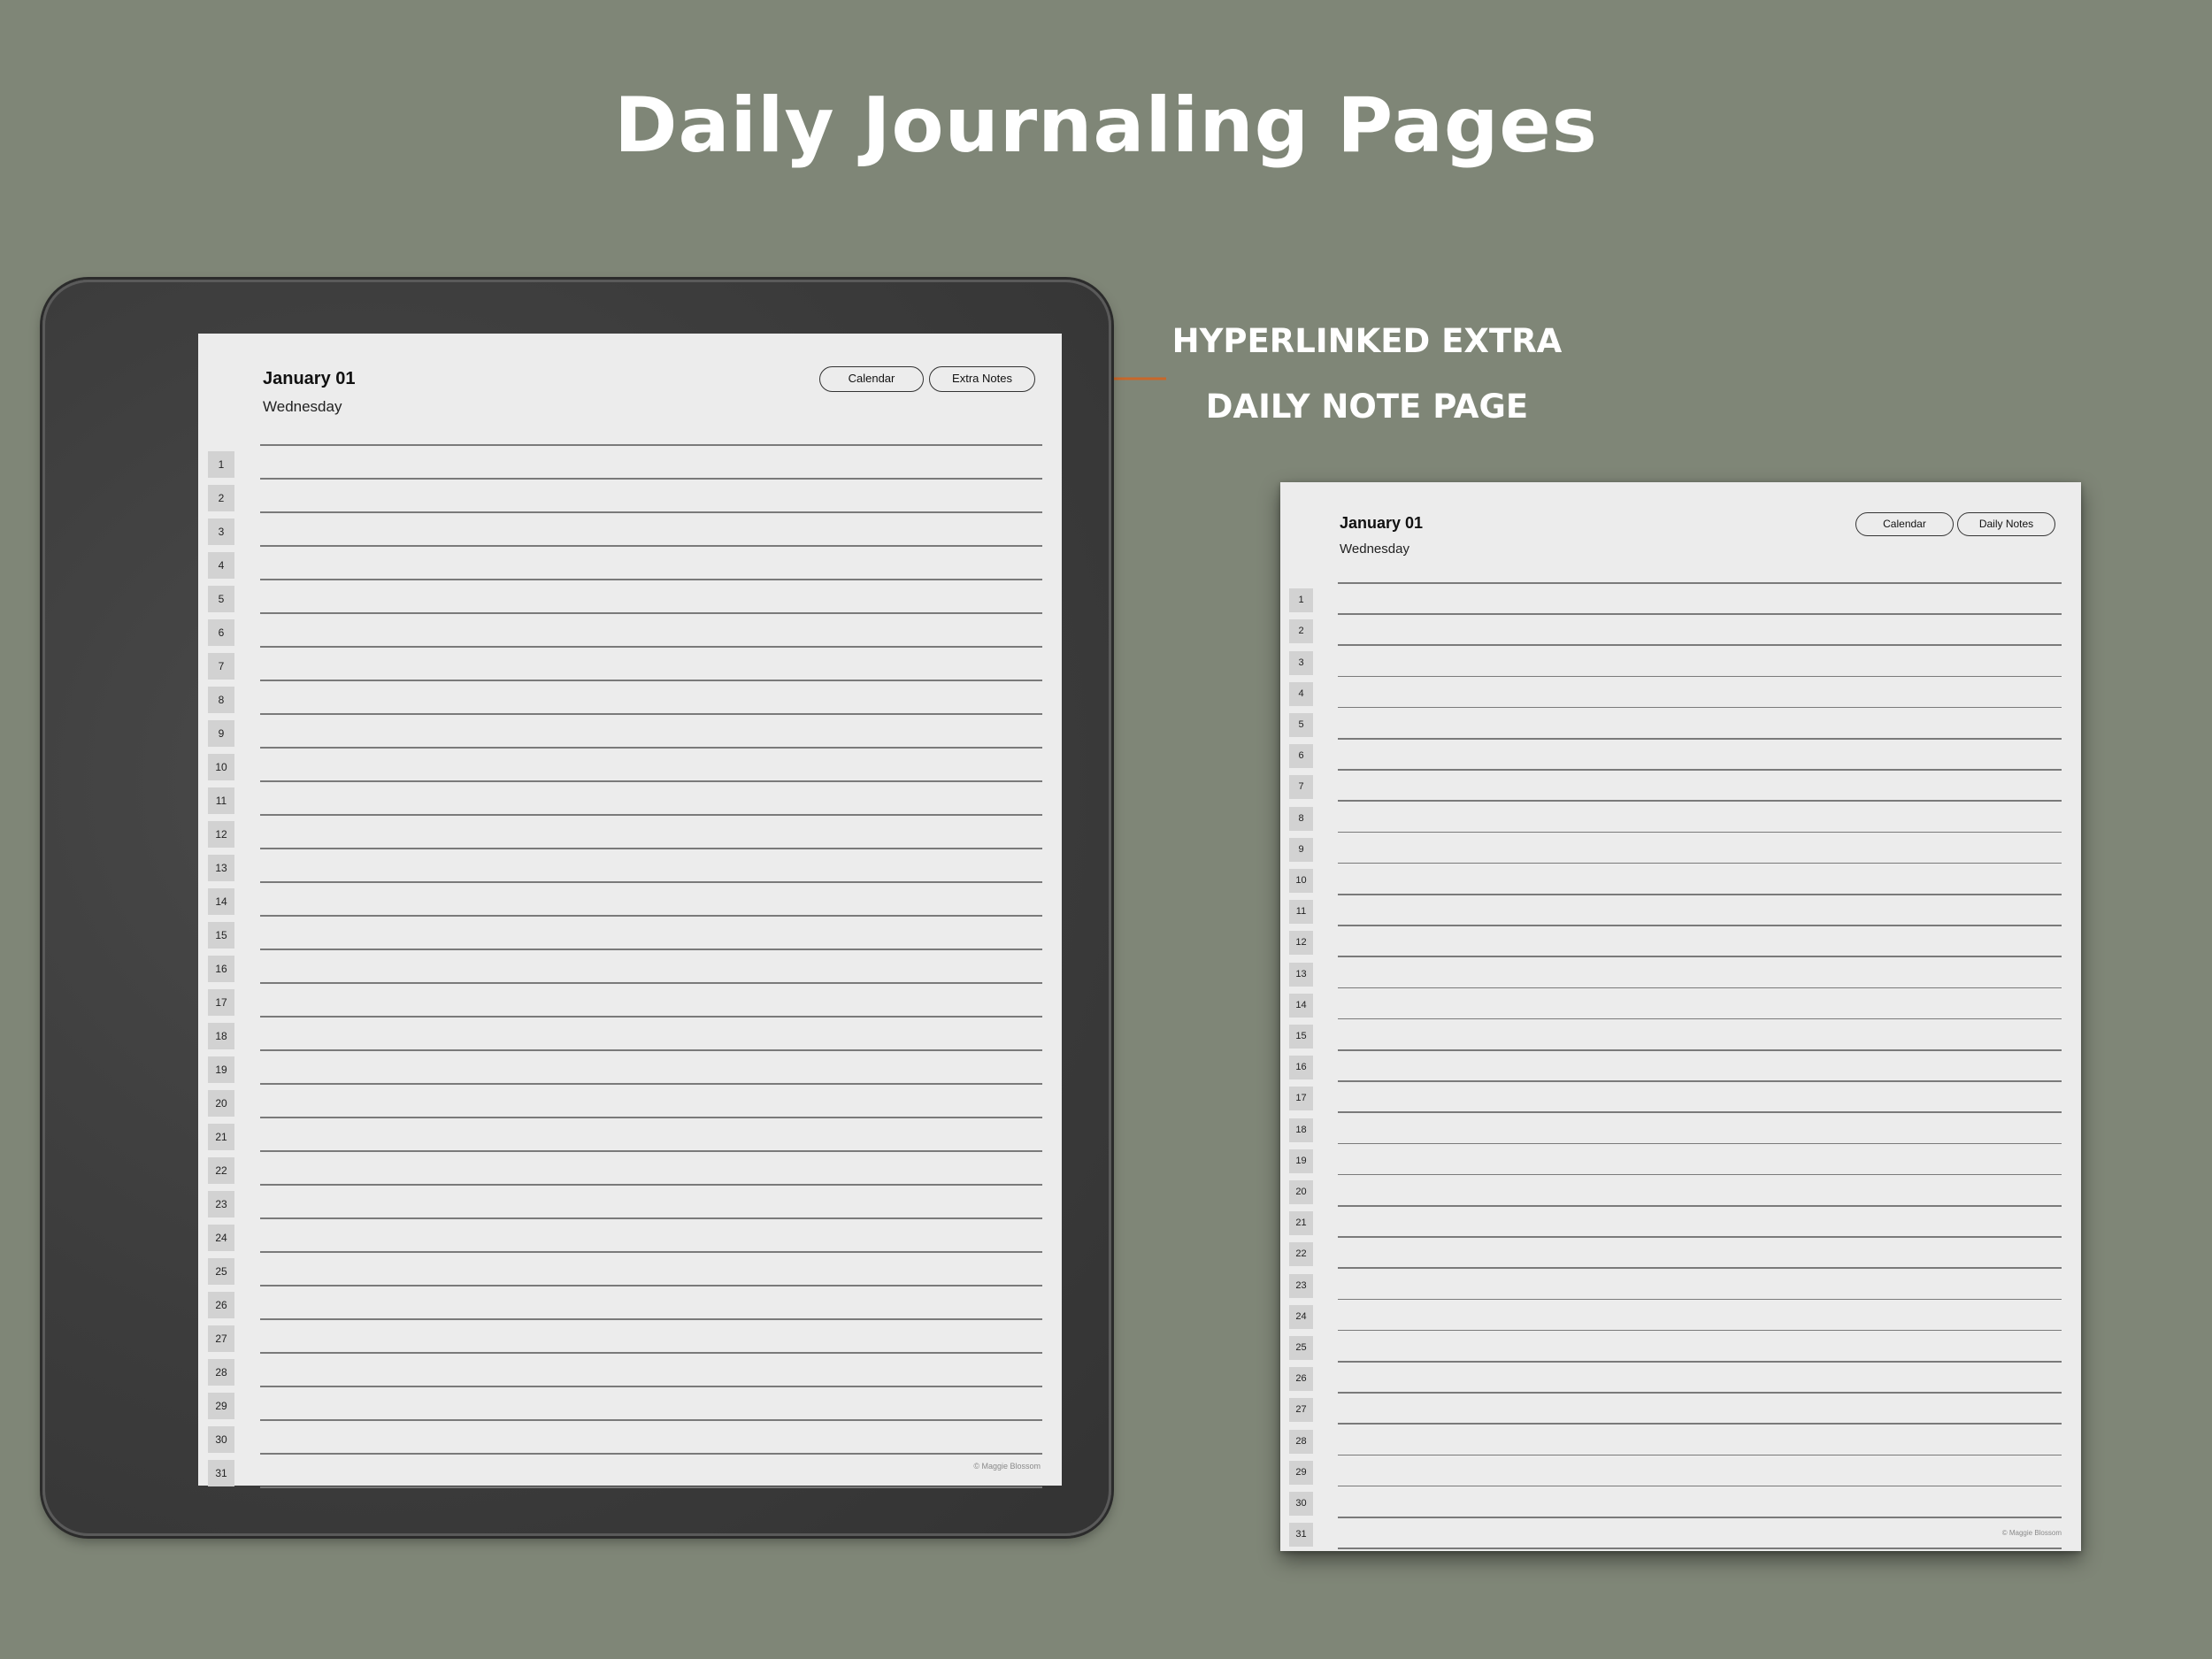 The width and height of the screenshot is (2212, 1659). Describe the element at coordinates (1301, 1006) in the screenshot. I see `line-number-badge: 14` at that location.